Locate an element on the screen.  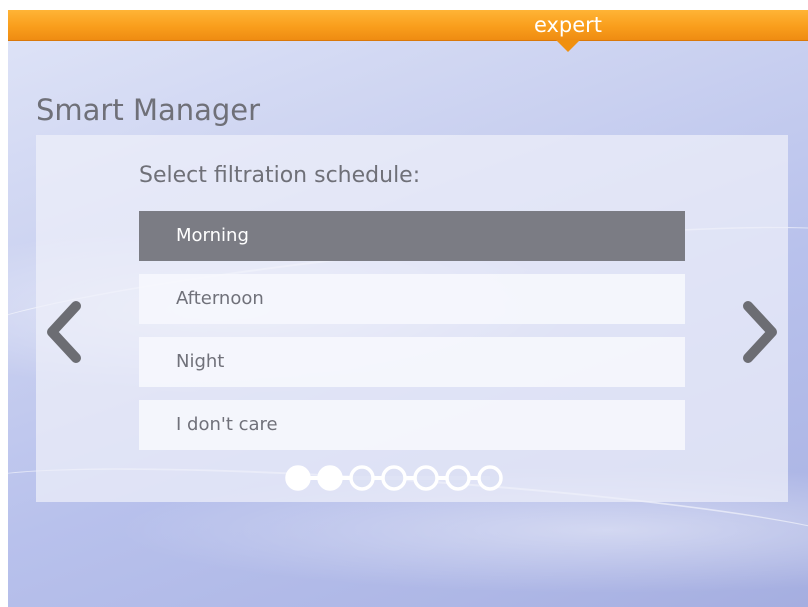
prev-button is located at coordinates (64, 332).